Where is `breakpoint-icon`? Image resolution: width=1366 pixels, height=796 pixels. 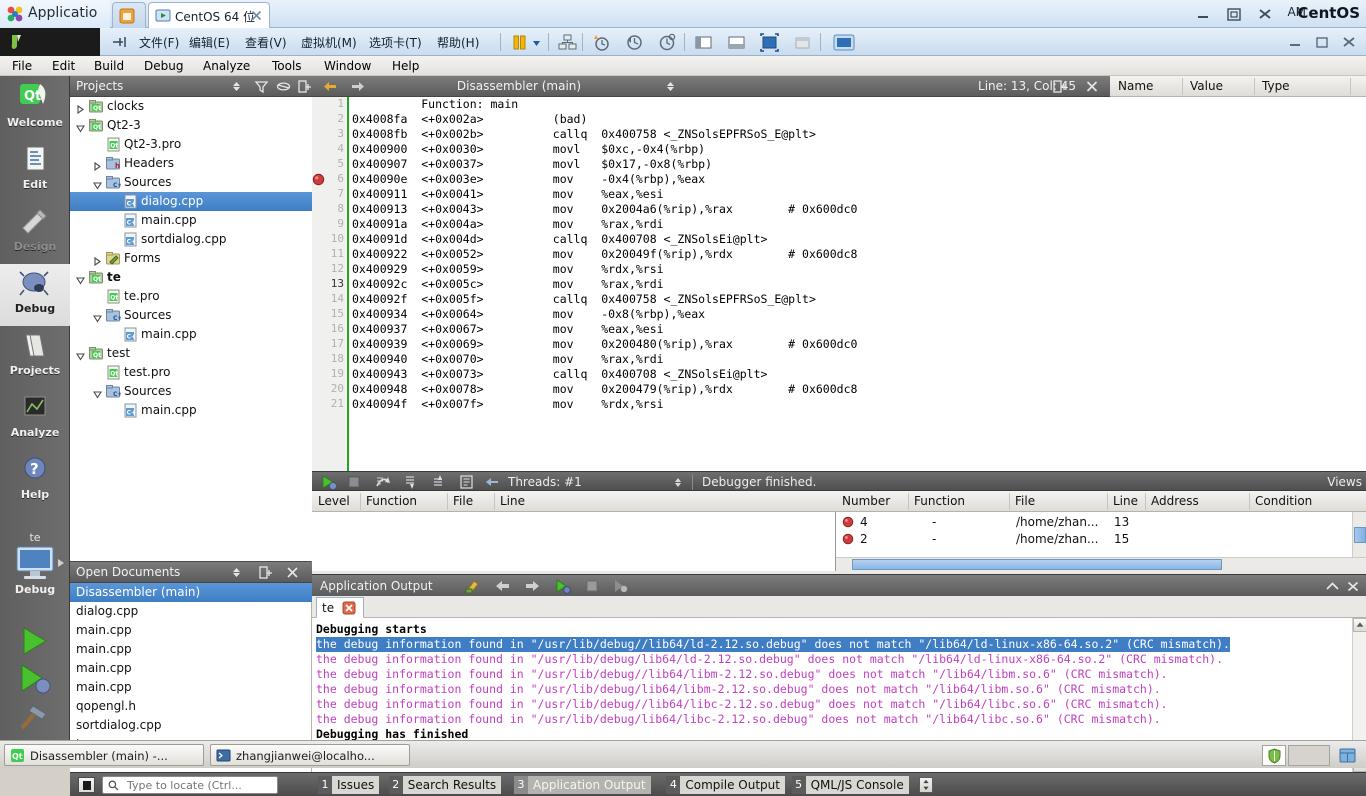
breakpoint-icon is located at coordinates (318, 179).